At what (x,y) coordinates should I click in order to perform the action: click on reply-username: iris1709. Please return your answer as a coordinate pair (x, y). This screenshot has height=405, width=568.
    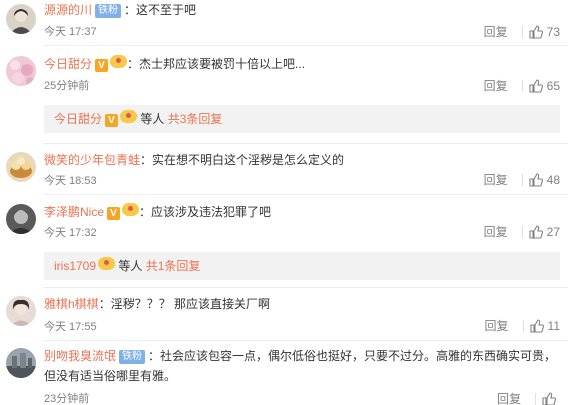
    Looking at the image, I should click on (75, 266).